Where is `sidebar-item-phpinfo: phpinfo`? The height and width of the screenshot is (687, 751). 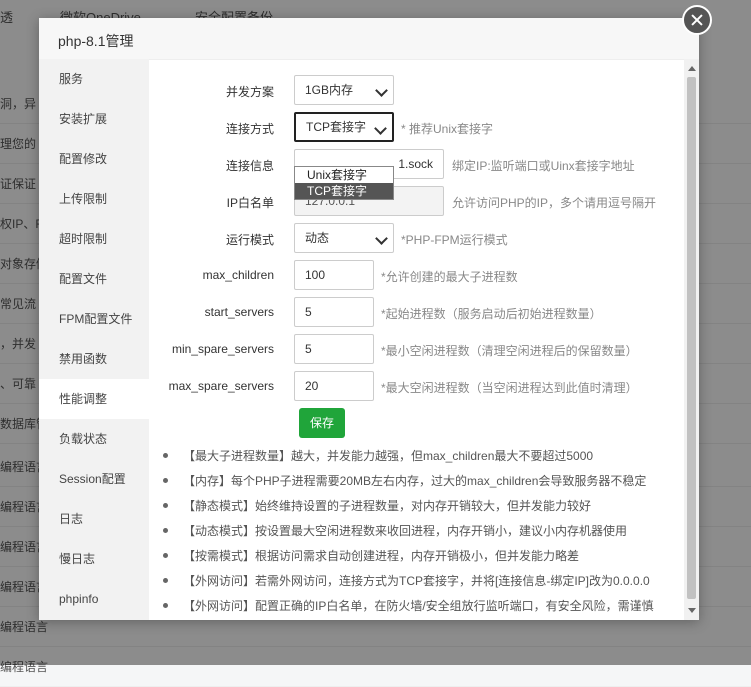
sidebar-item-phpinfo: phpinfo is located at coordinates (94, 599).